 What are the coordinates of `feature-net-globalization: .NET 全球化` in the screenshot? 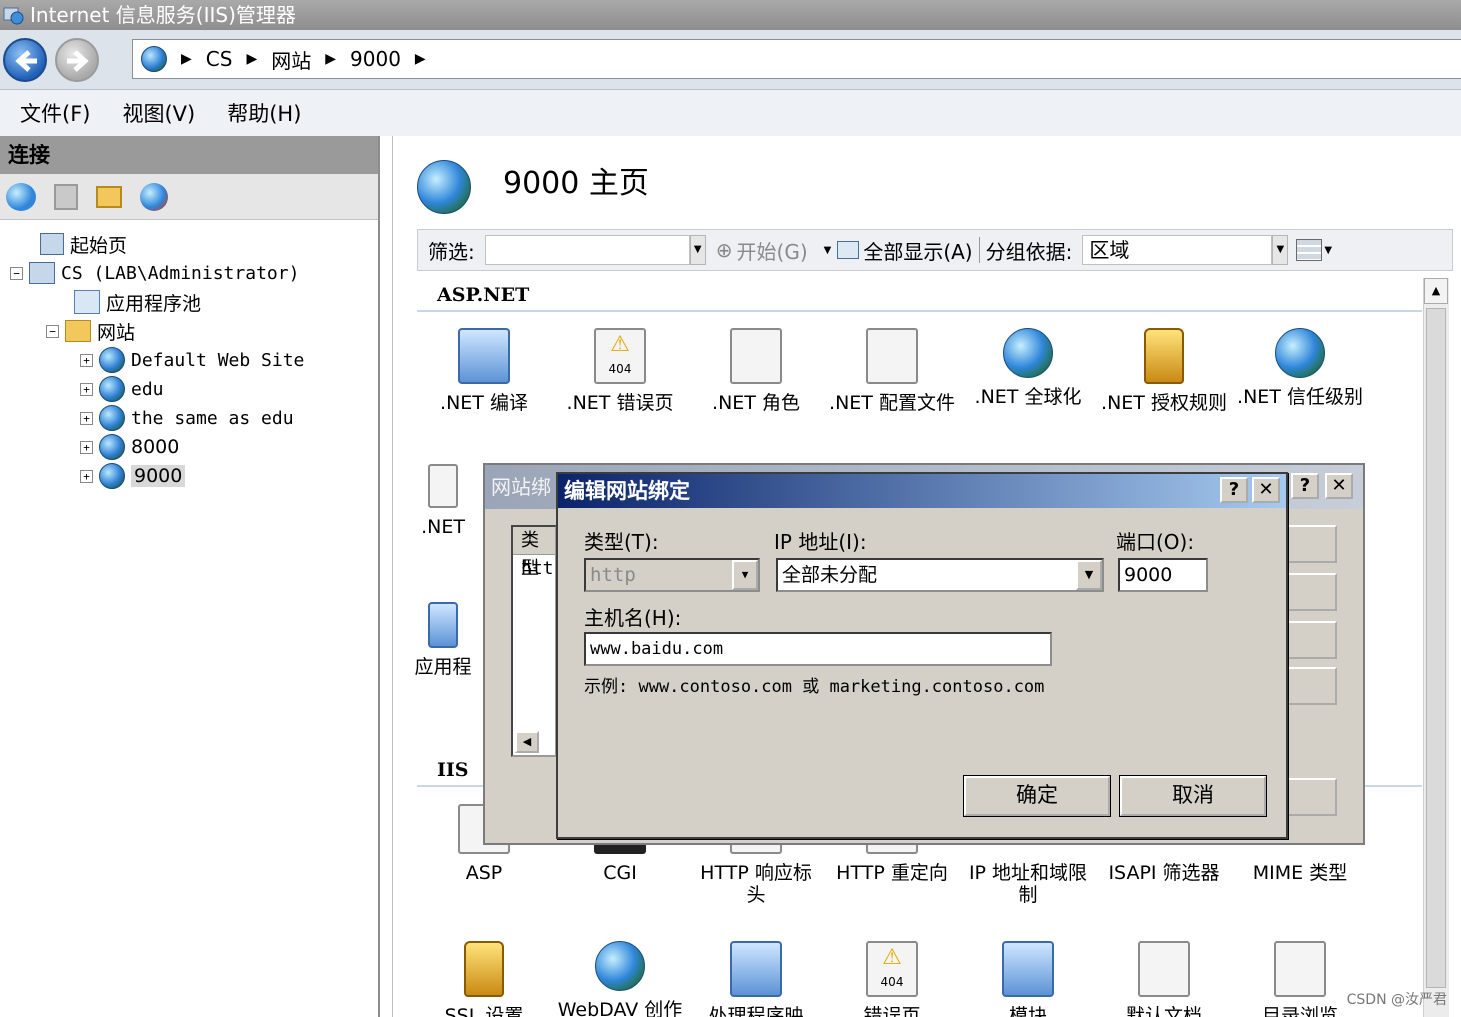 It's located at (1028, 368).